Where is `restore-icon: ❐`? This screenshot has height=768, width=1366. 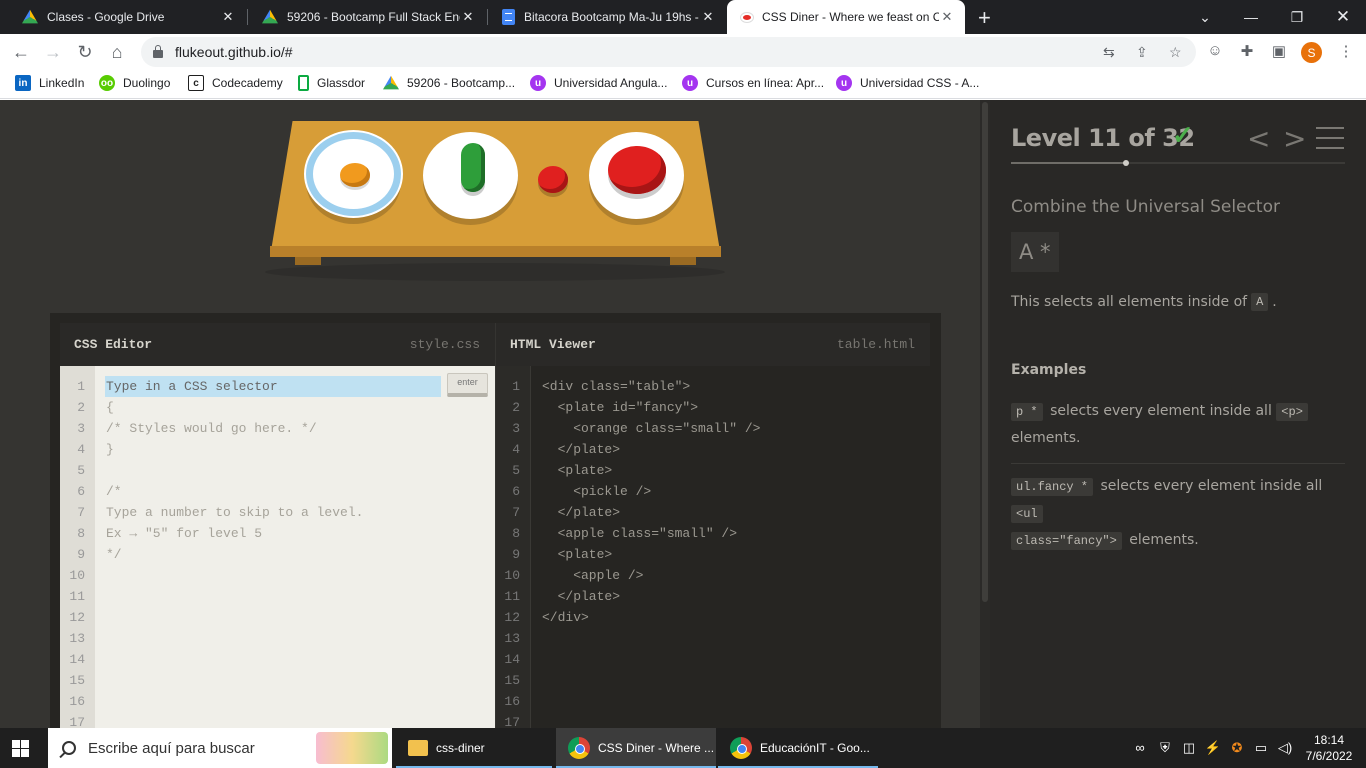
restore-icon: ❐ is located at coordinates (1297, 17).